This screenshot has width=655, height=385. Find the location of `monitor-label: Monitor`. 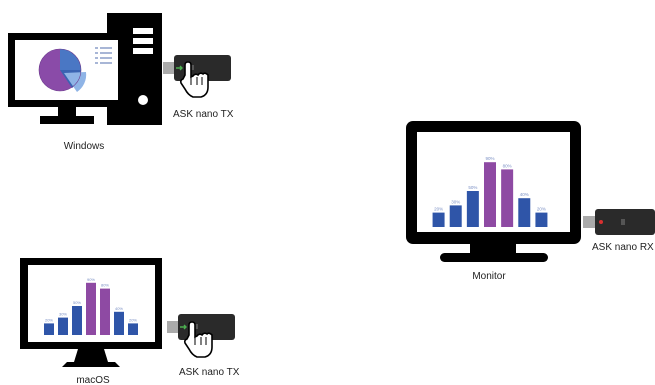

monitor-label: Monitor is located at coordinates (489, 276).